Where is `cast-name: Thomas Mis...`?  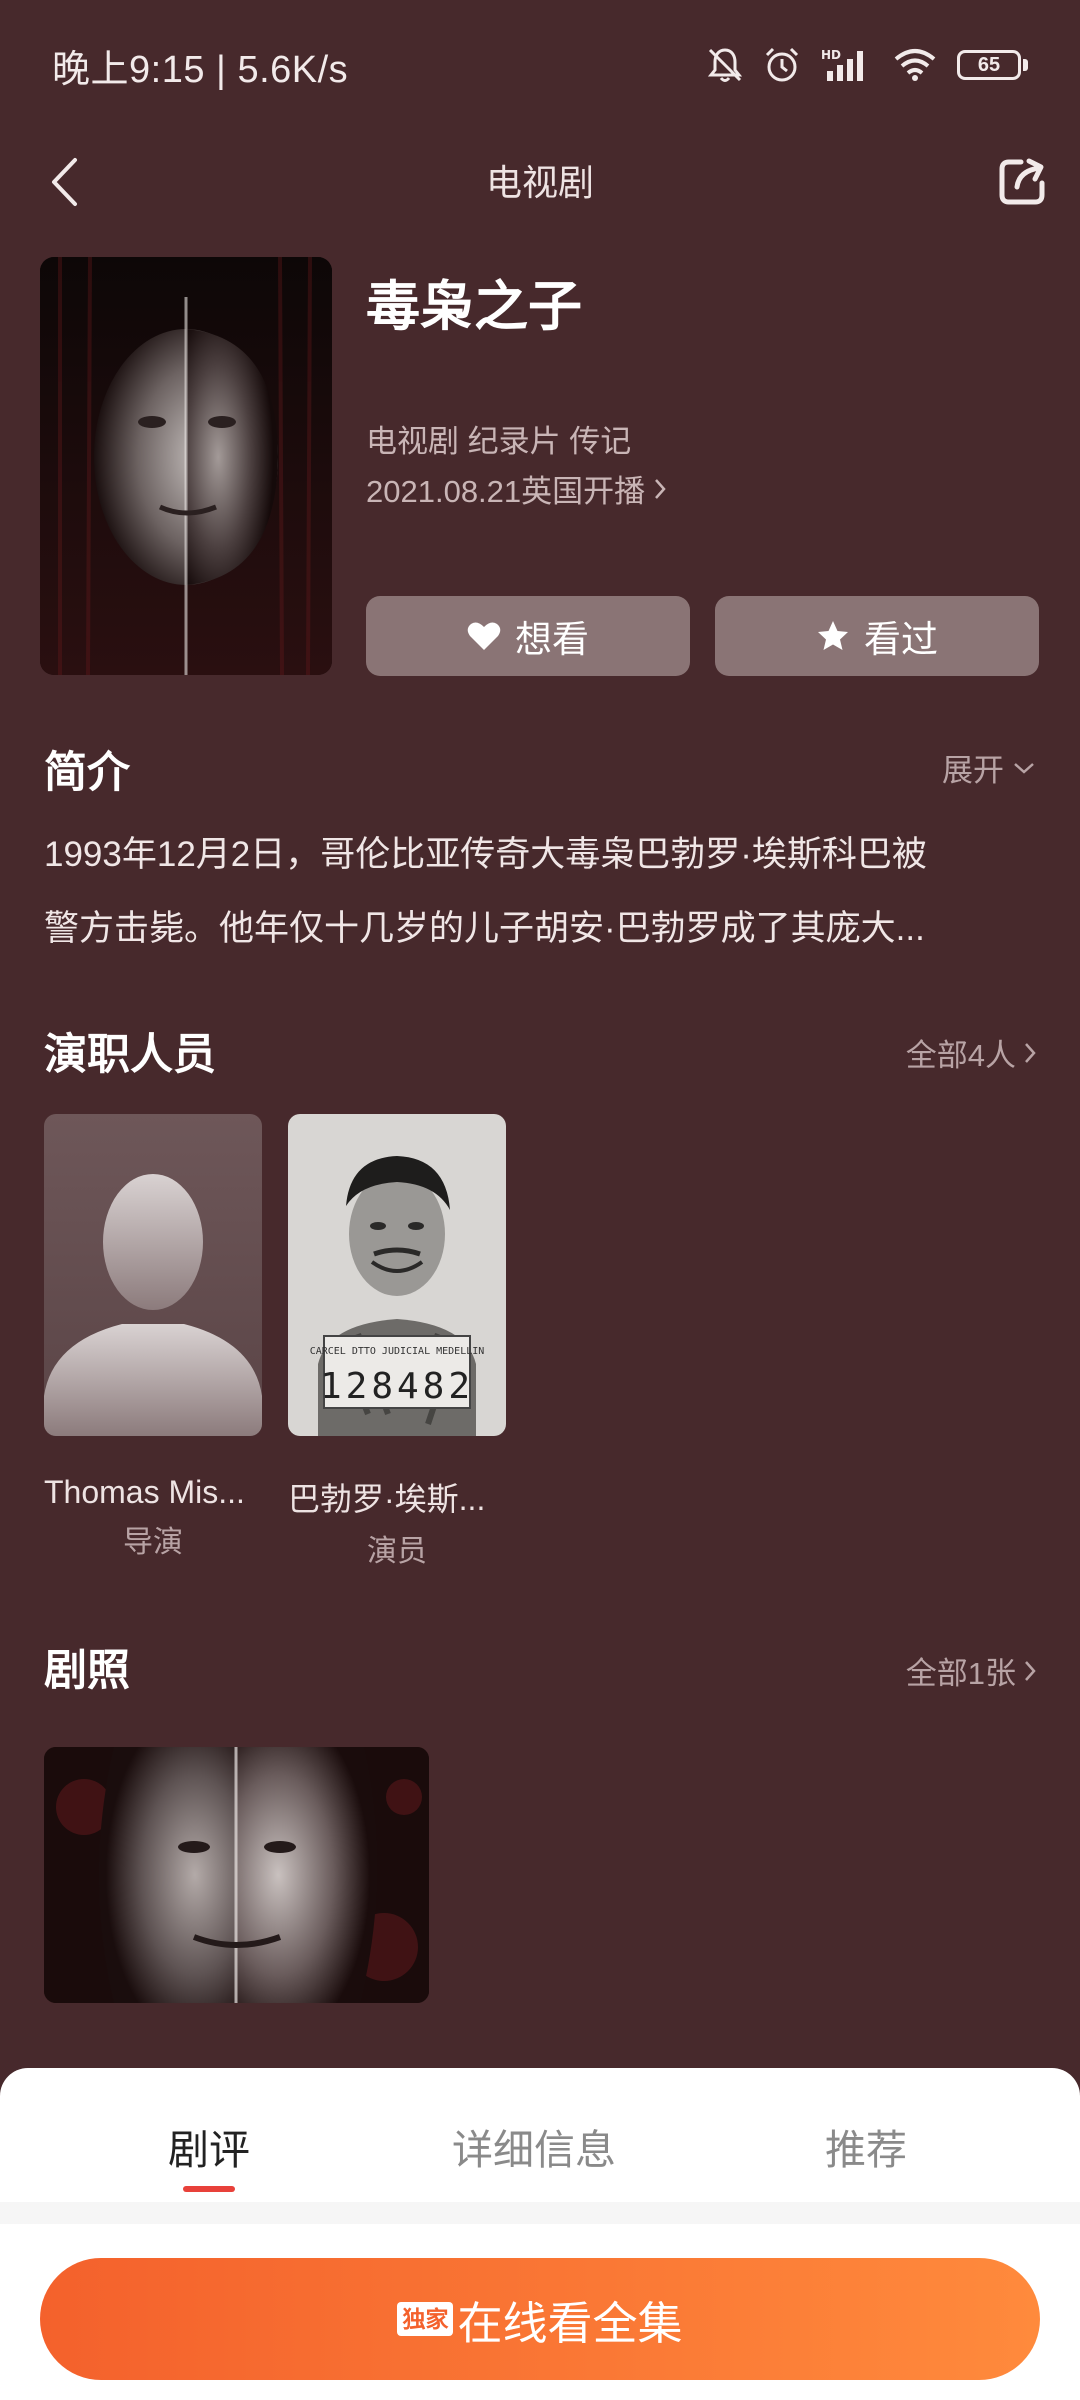
cast-name: Thomas Mis... is located at coordinates (144, 1492).